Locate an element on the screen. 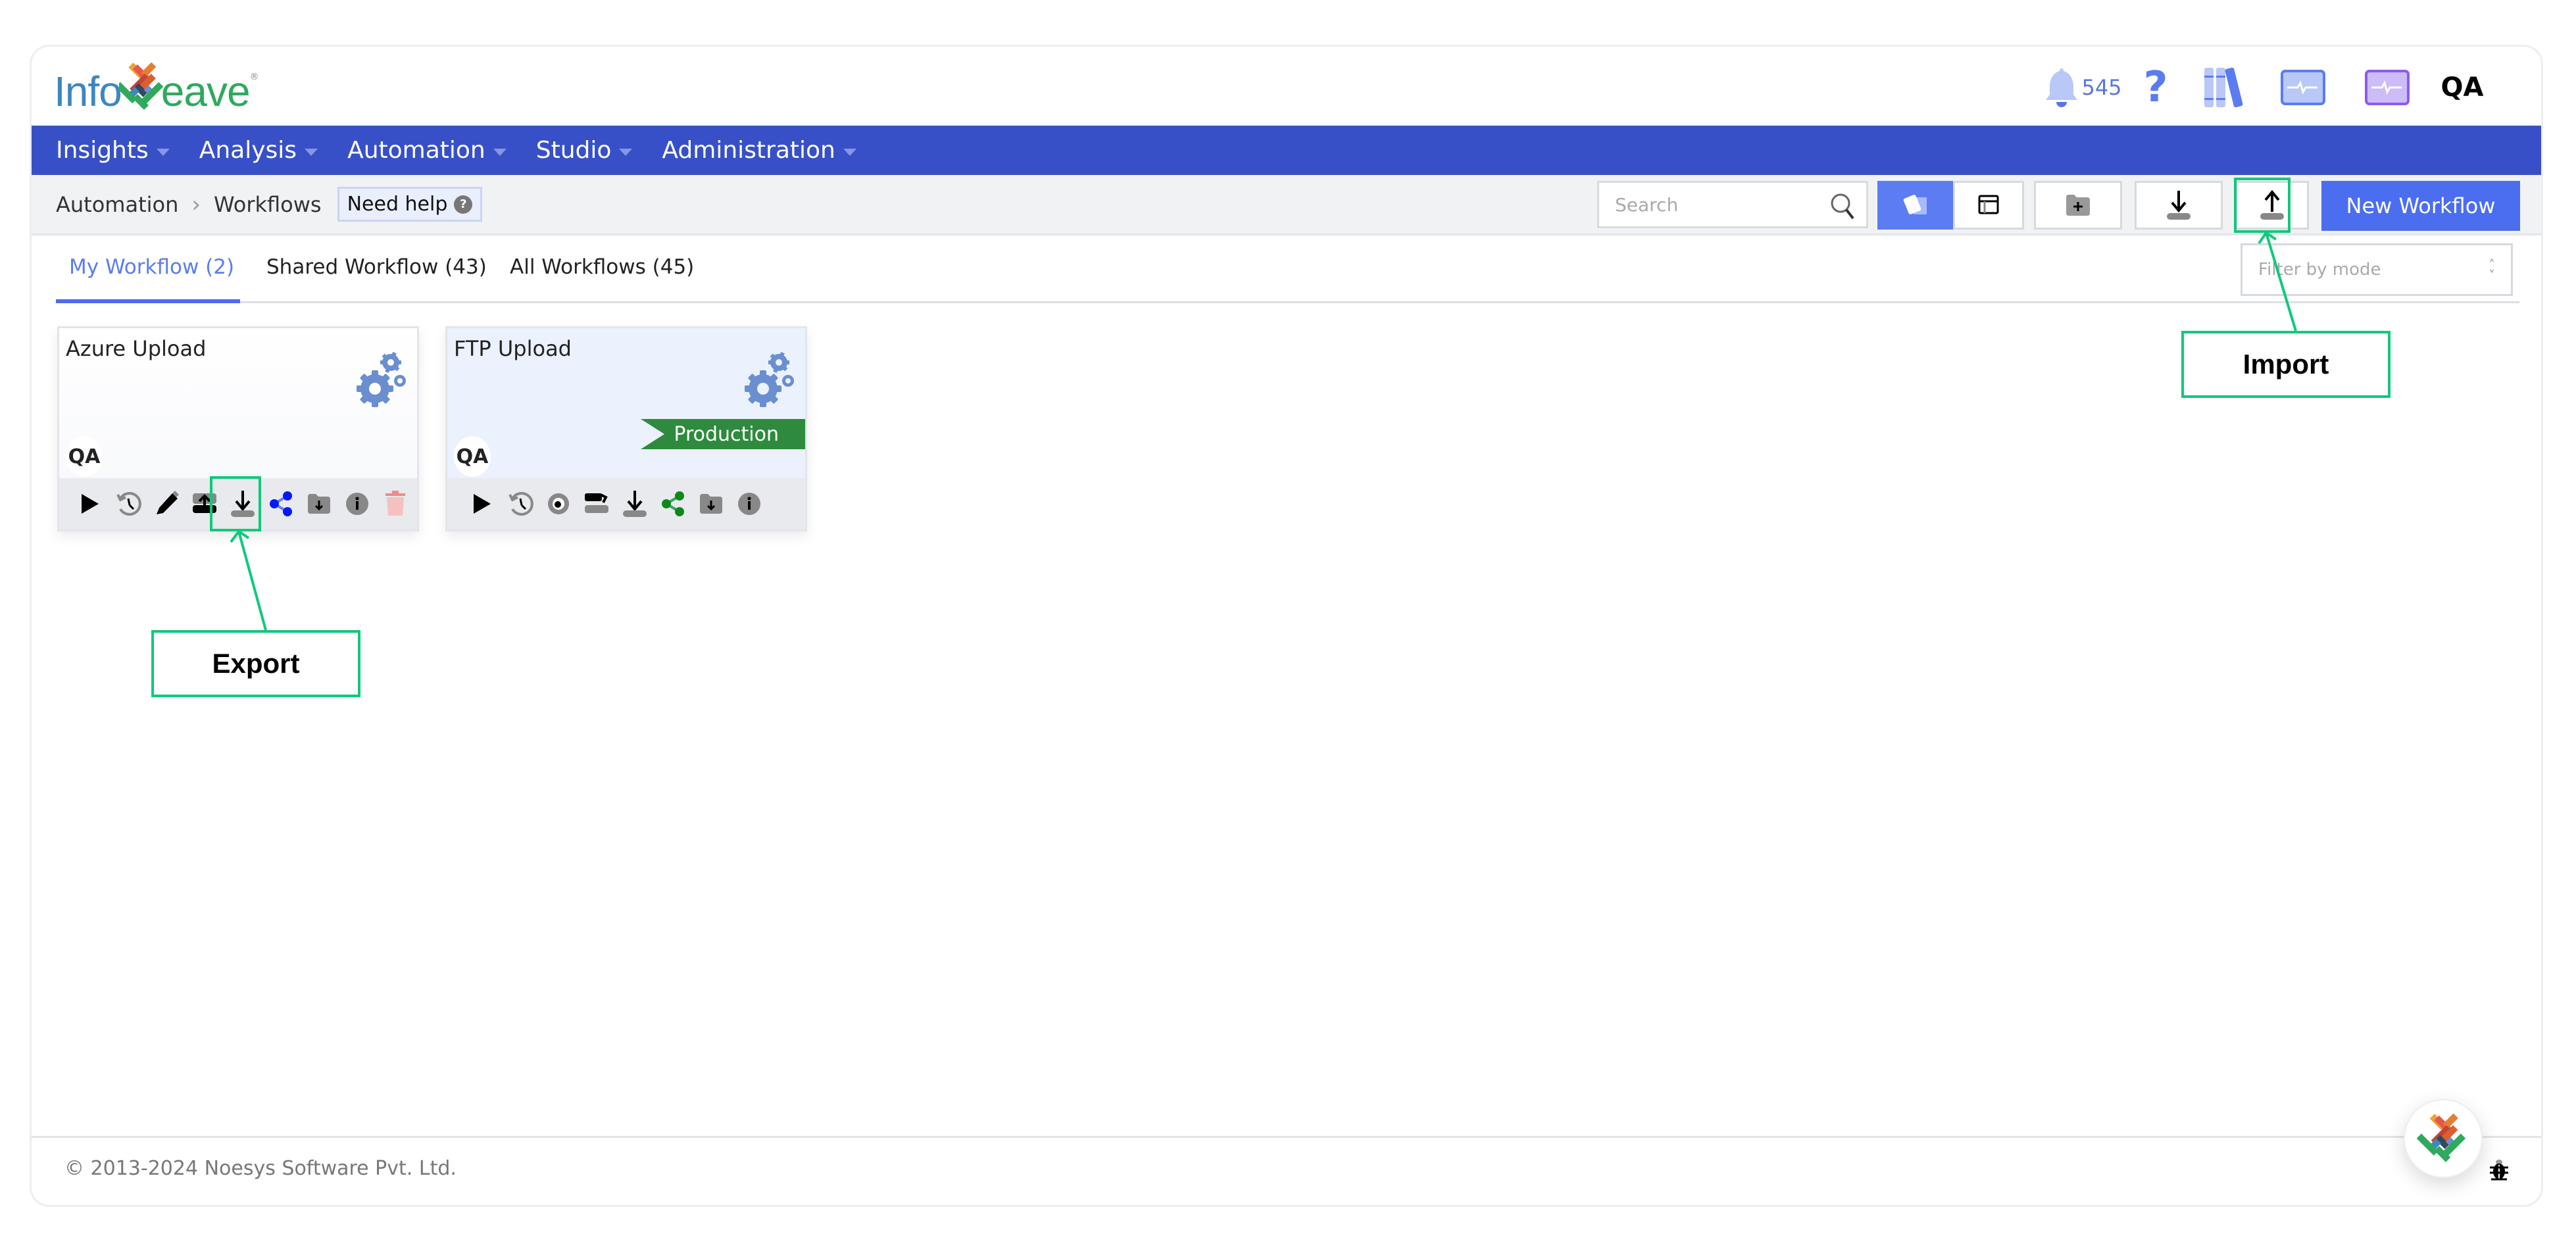 The width and height of the screenshot is (2576, 1251). import-highlight is located at coordinates (2262, 206).